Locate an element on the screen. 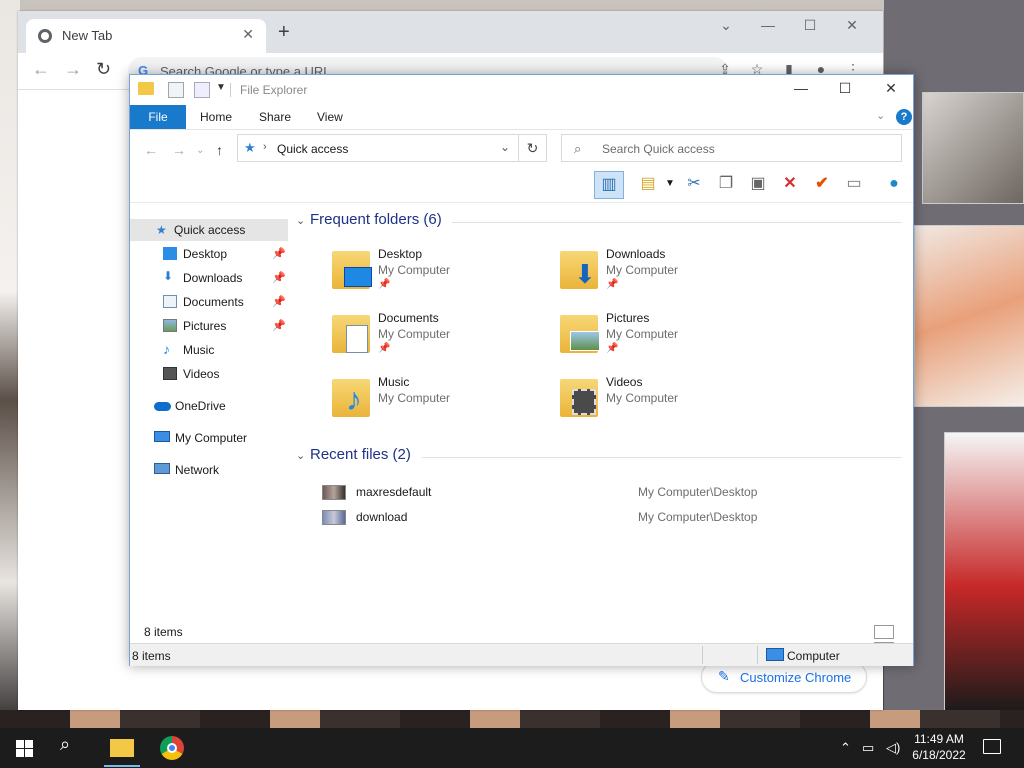 This screenshot has height=768, width=1024. pictures-icon is located at coordinates (170, 325).